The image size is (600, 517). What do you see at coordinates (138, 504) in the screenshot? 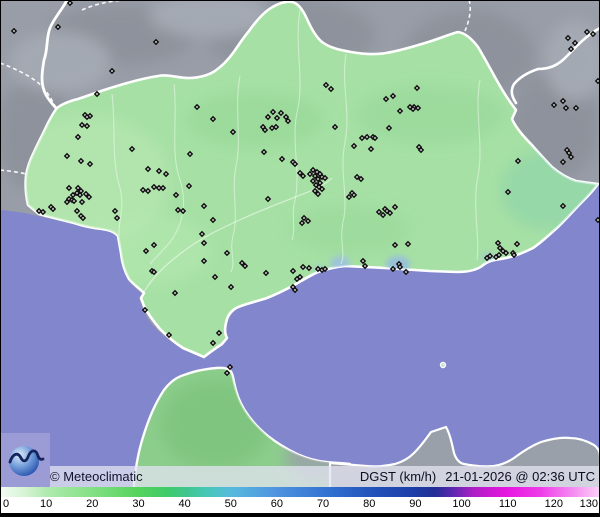
I see `scale-tick-30: 30` at bounding box center [138, 504].